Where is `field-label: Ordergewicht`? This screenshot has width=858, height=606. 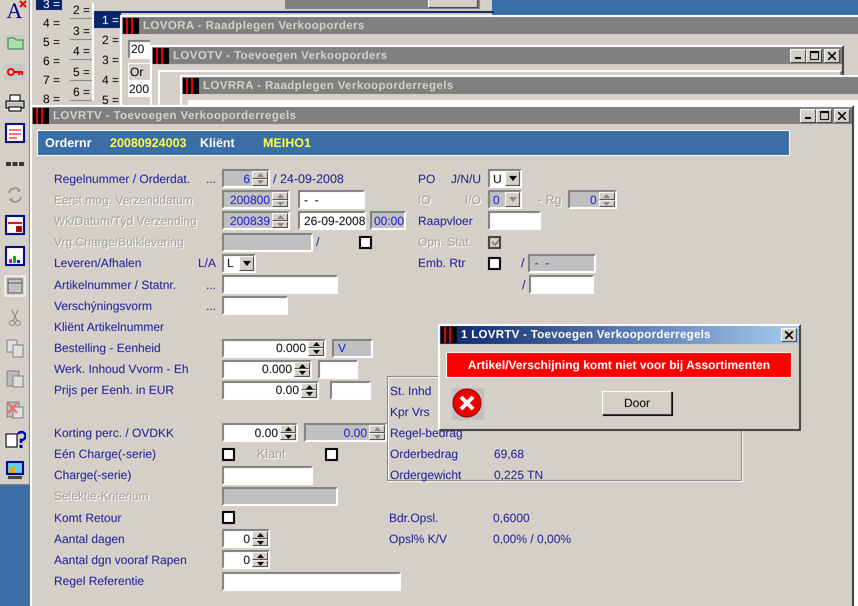 field-label: Ordergewicht is located at coordinates (426, 475).